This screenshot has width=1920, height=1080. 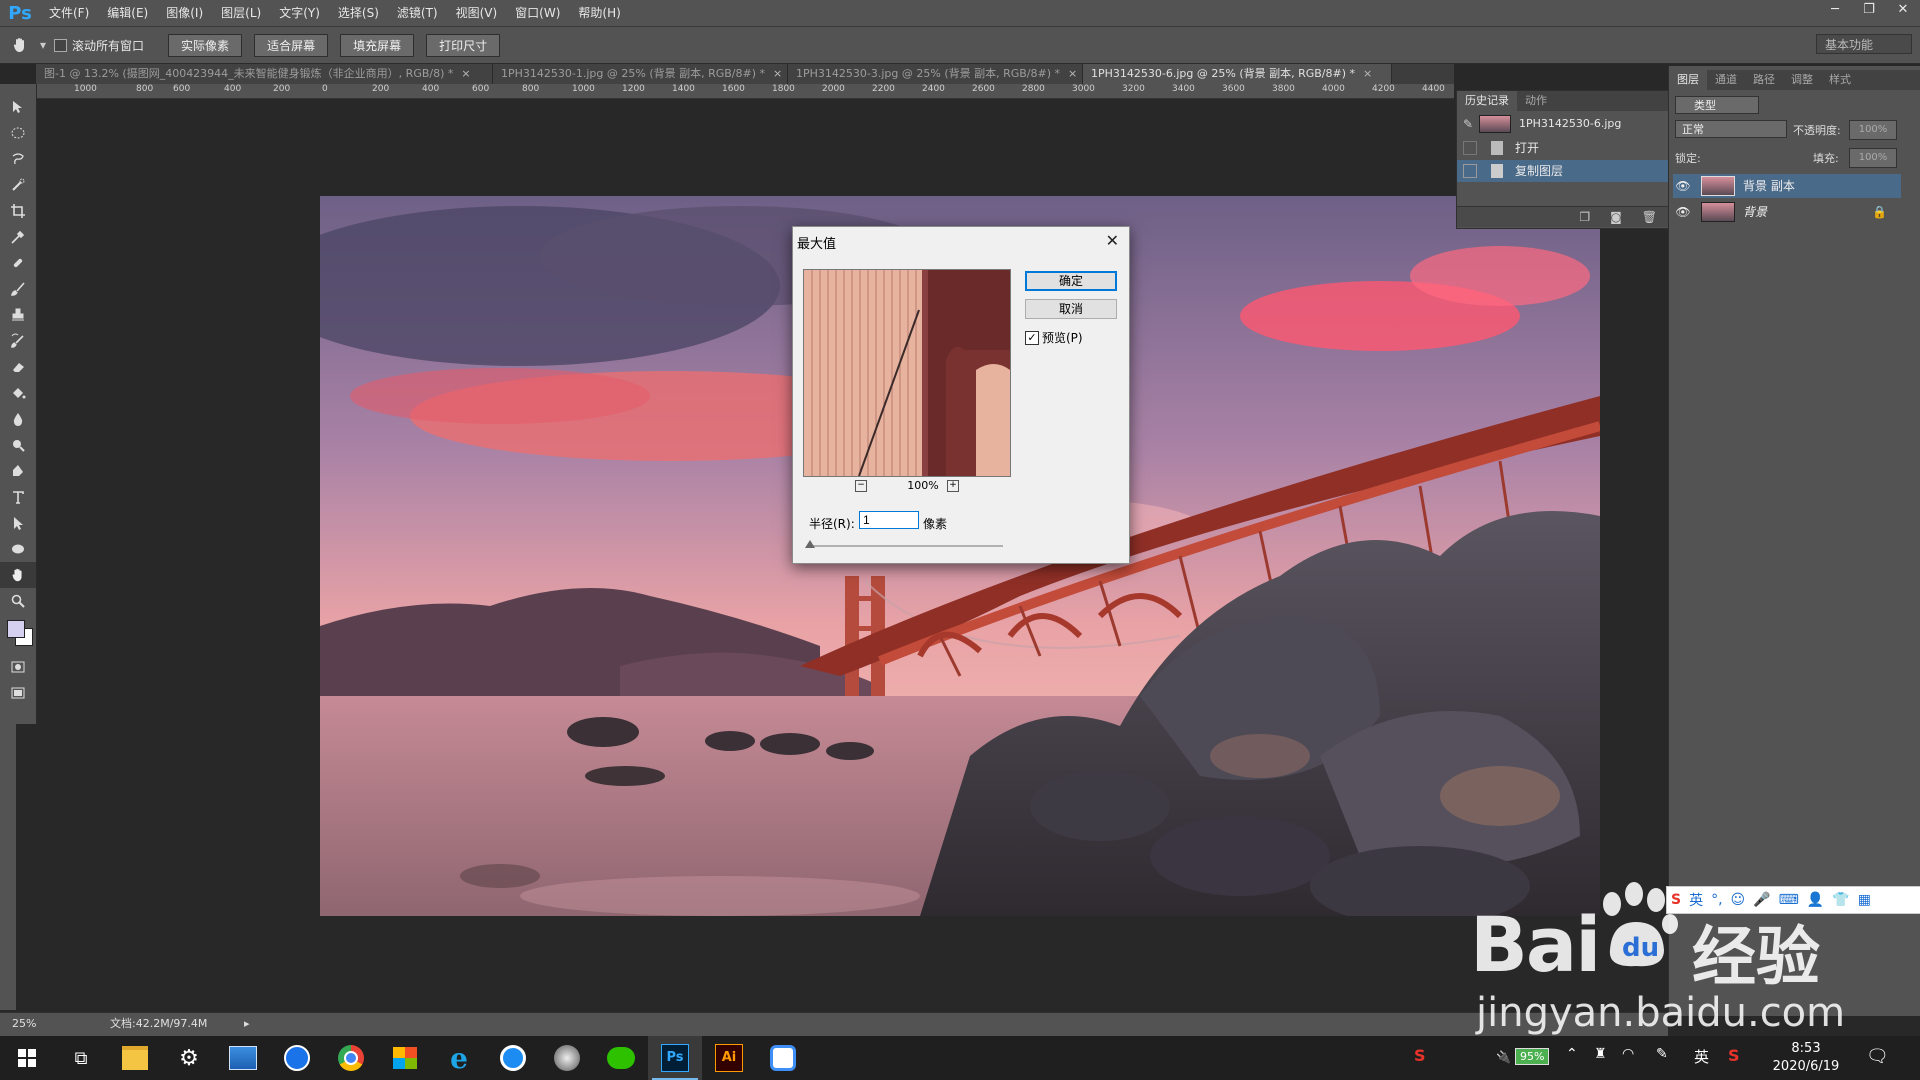 What do you see at coordinates (297, 1058) in the screenshot?
I see `clock-app-button` at bounding box center [297, 1058].